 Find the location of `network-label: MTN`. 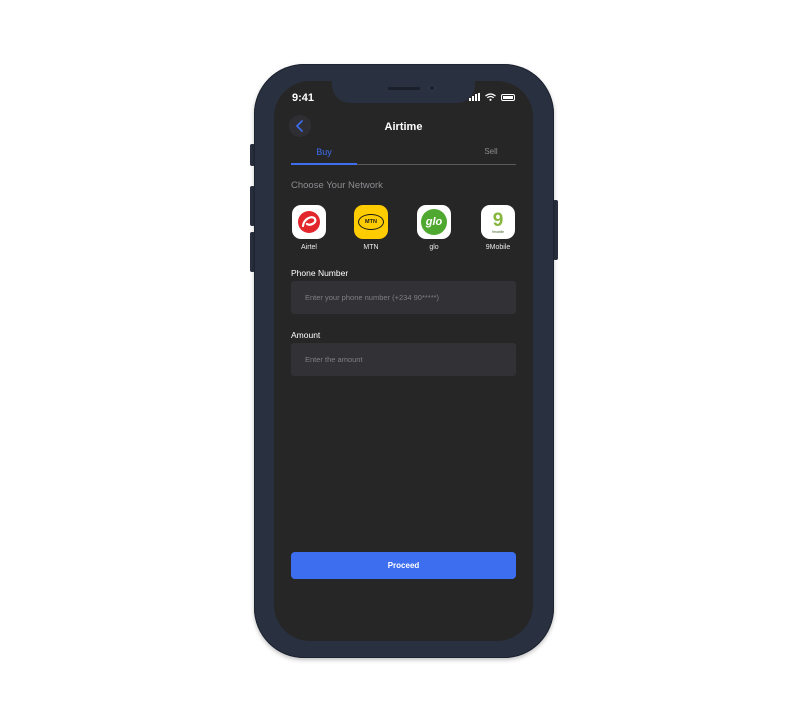

network-label: MTN is located at coordinates (371, 247).